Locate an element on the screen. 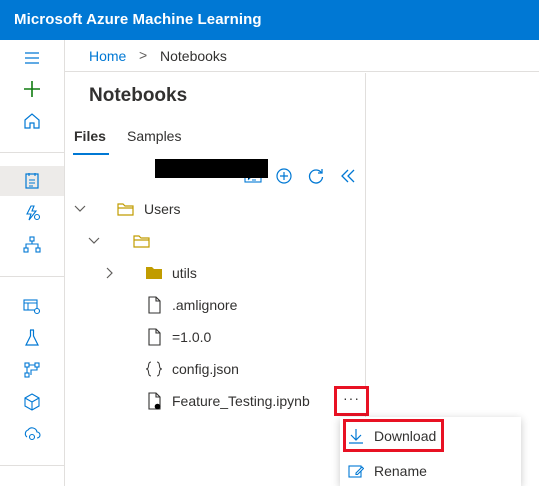 Image resolution: width=539 pixels, height=486 pixels. collapse-panel-icon is located at coordinates (348, 176).